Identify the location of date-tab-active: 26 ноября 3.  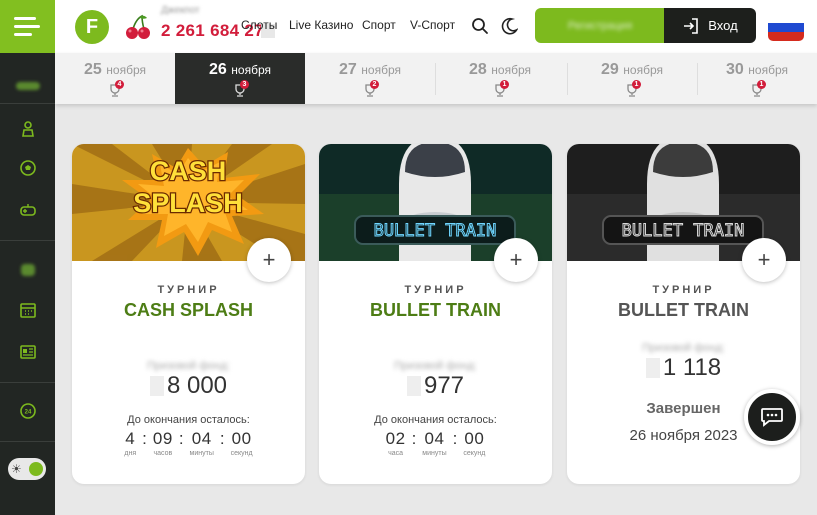
(240, 78).